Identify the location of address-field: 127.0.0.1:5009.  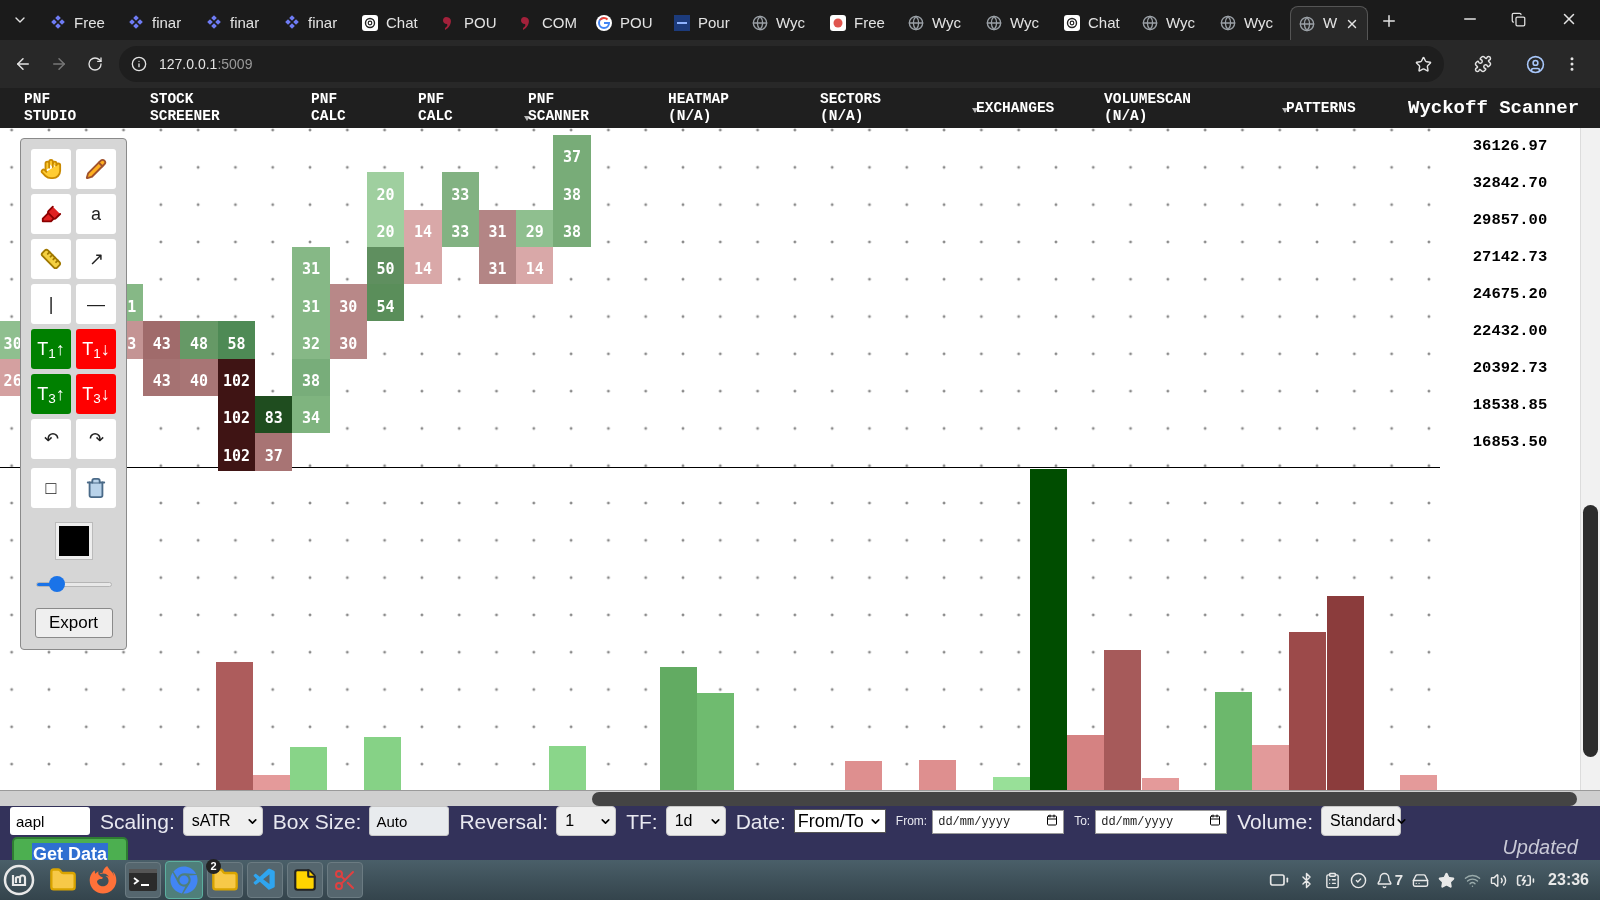
(781, 64).